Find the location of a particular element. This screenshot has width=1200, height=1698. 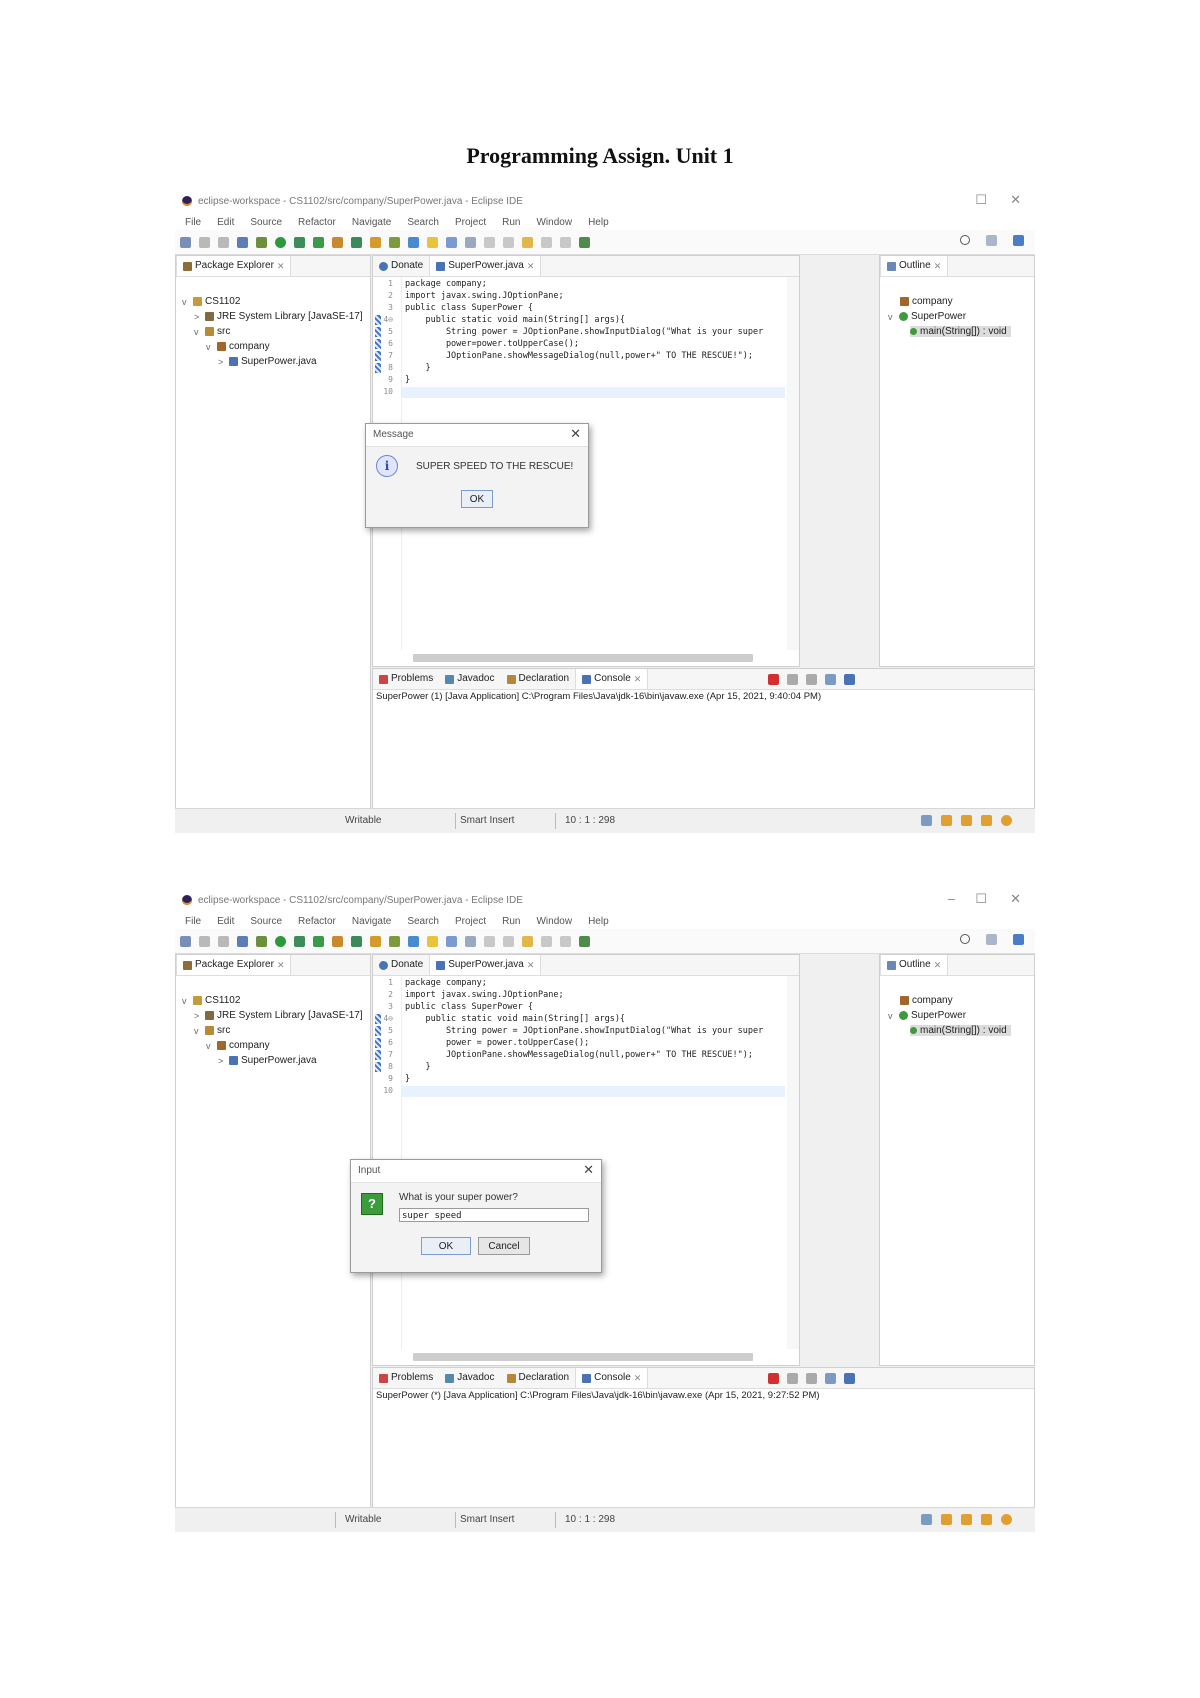

open-perspective-icon is located at coordinates (991, 240).